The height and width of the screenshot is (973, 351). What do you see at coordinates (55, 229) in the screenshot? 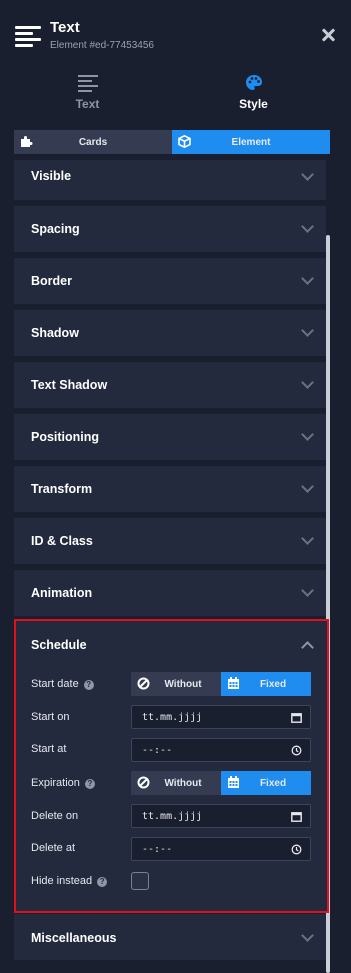
I see `section-spacing-title: Spacing` at bounding box center [55, 229].